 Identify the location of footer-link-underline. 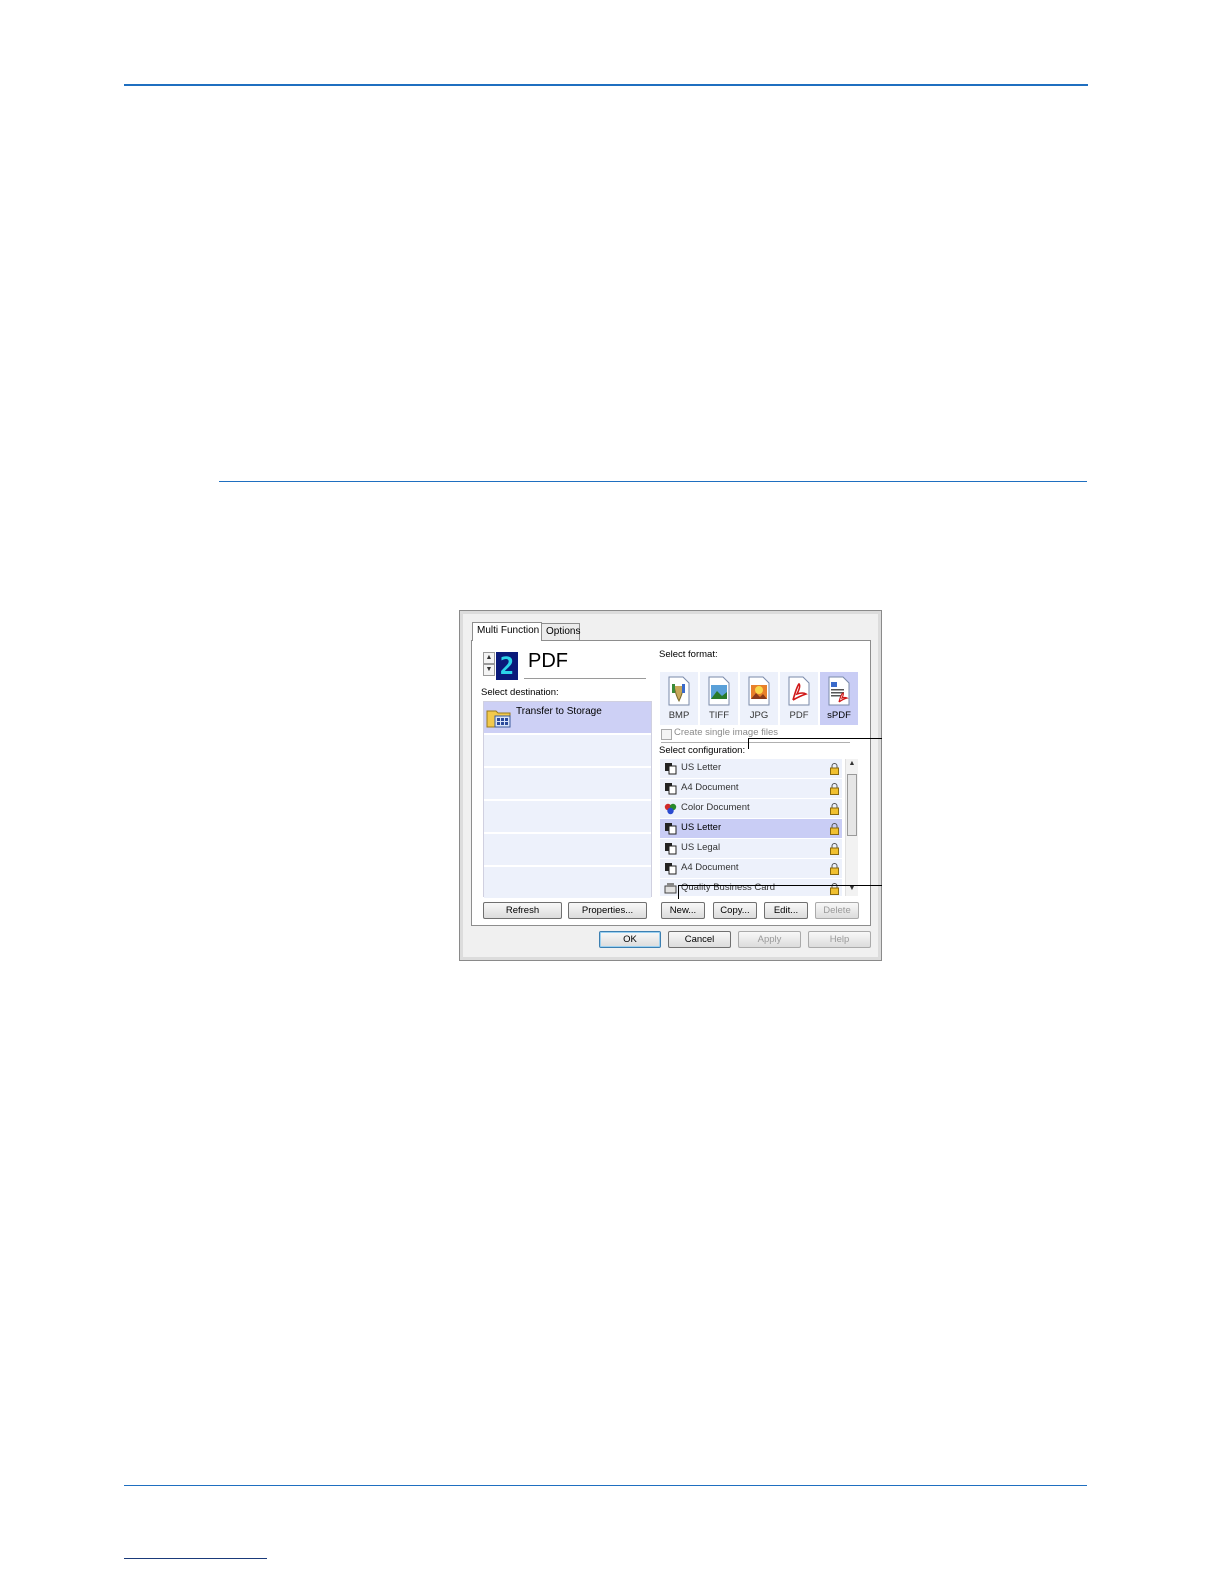
(195, 1558).